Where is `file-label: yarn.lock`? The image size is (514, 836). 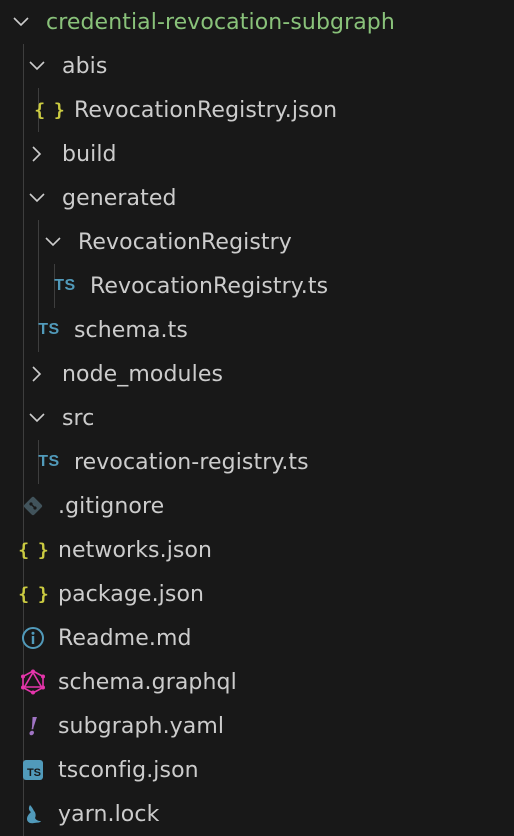 file-label: yarn.lock is located at coordinates (109, 814).